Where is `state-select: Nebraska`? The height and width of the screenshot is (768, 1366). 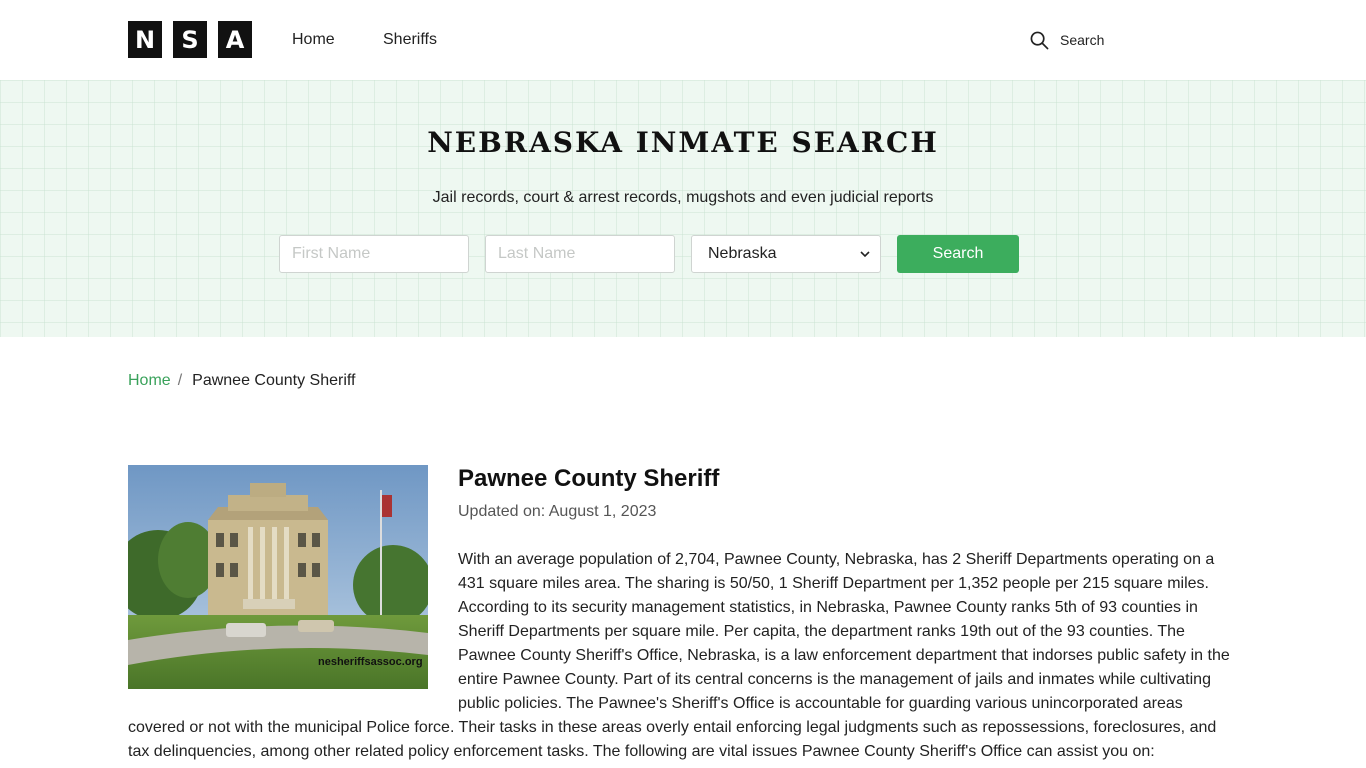
state-select: Nebraska is located at coordinates (786, 254).